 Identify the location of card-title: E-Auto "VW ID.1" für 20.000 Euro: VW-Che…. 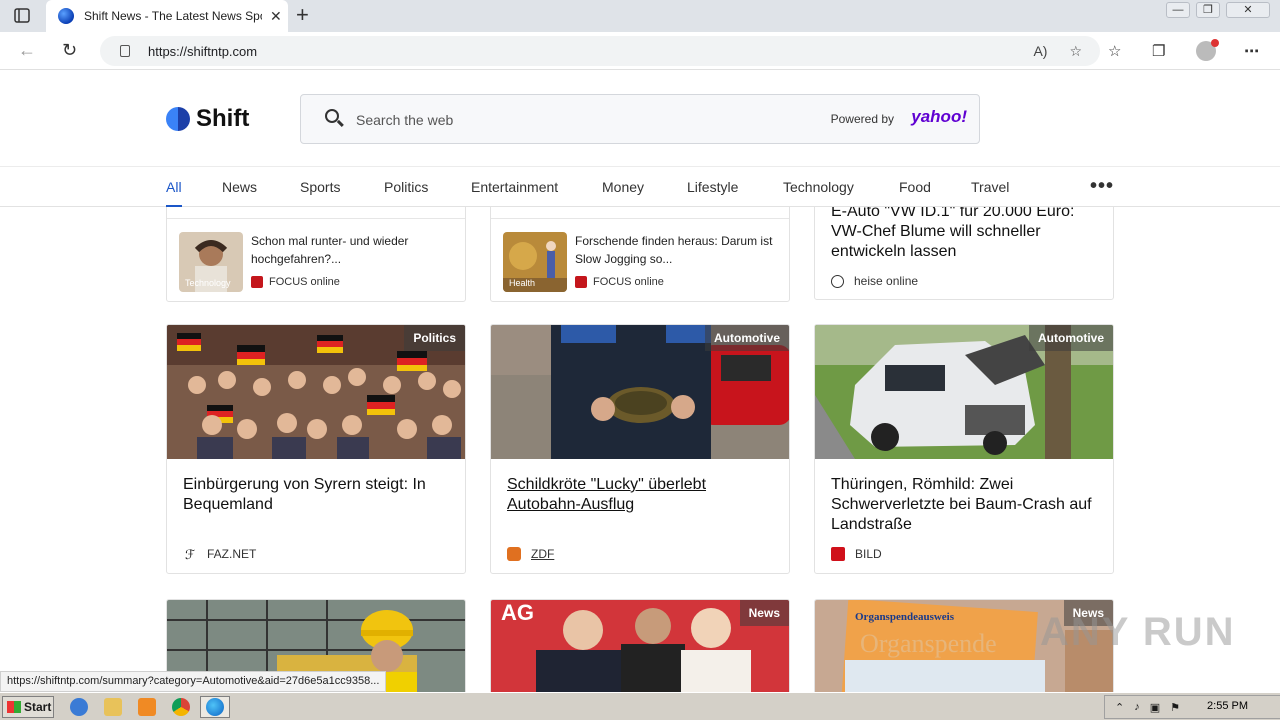
(966, 232).